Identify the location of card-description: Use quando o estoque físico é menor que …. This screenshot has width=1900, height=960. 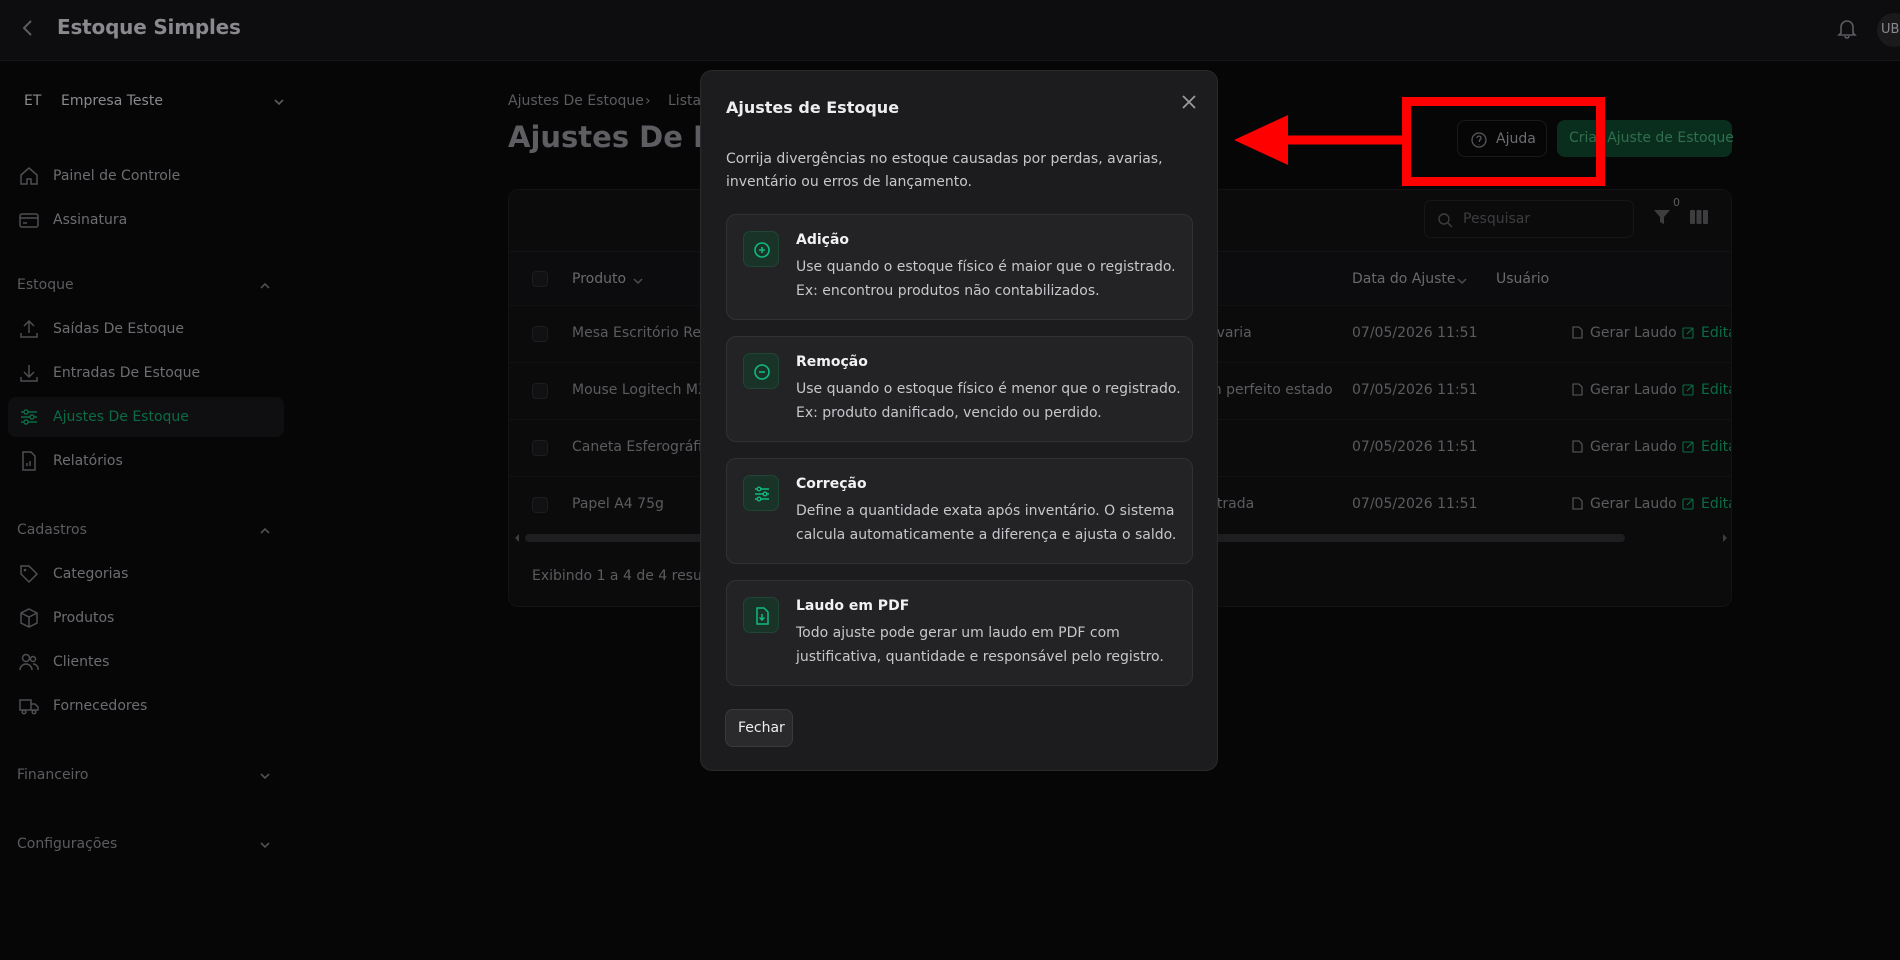
(988, 401).